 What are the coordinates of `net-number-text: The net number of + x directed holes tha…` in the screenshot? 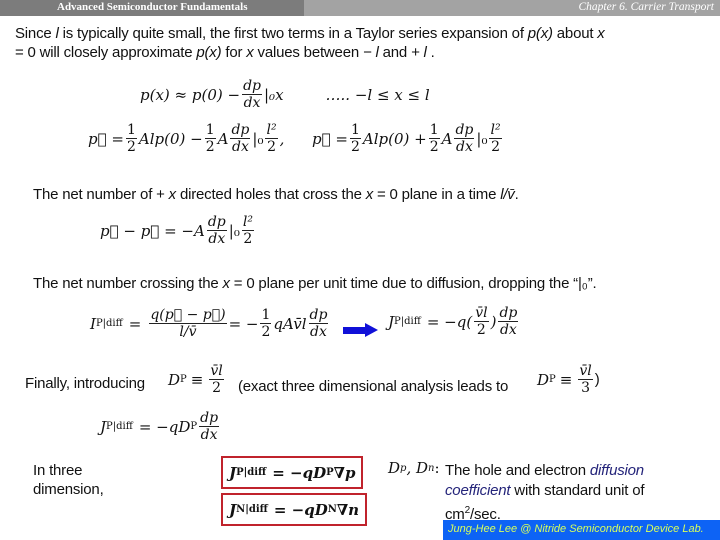 It's located at (276, 194).